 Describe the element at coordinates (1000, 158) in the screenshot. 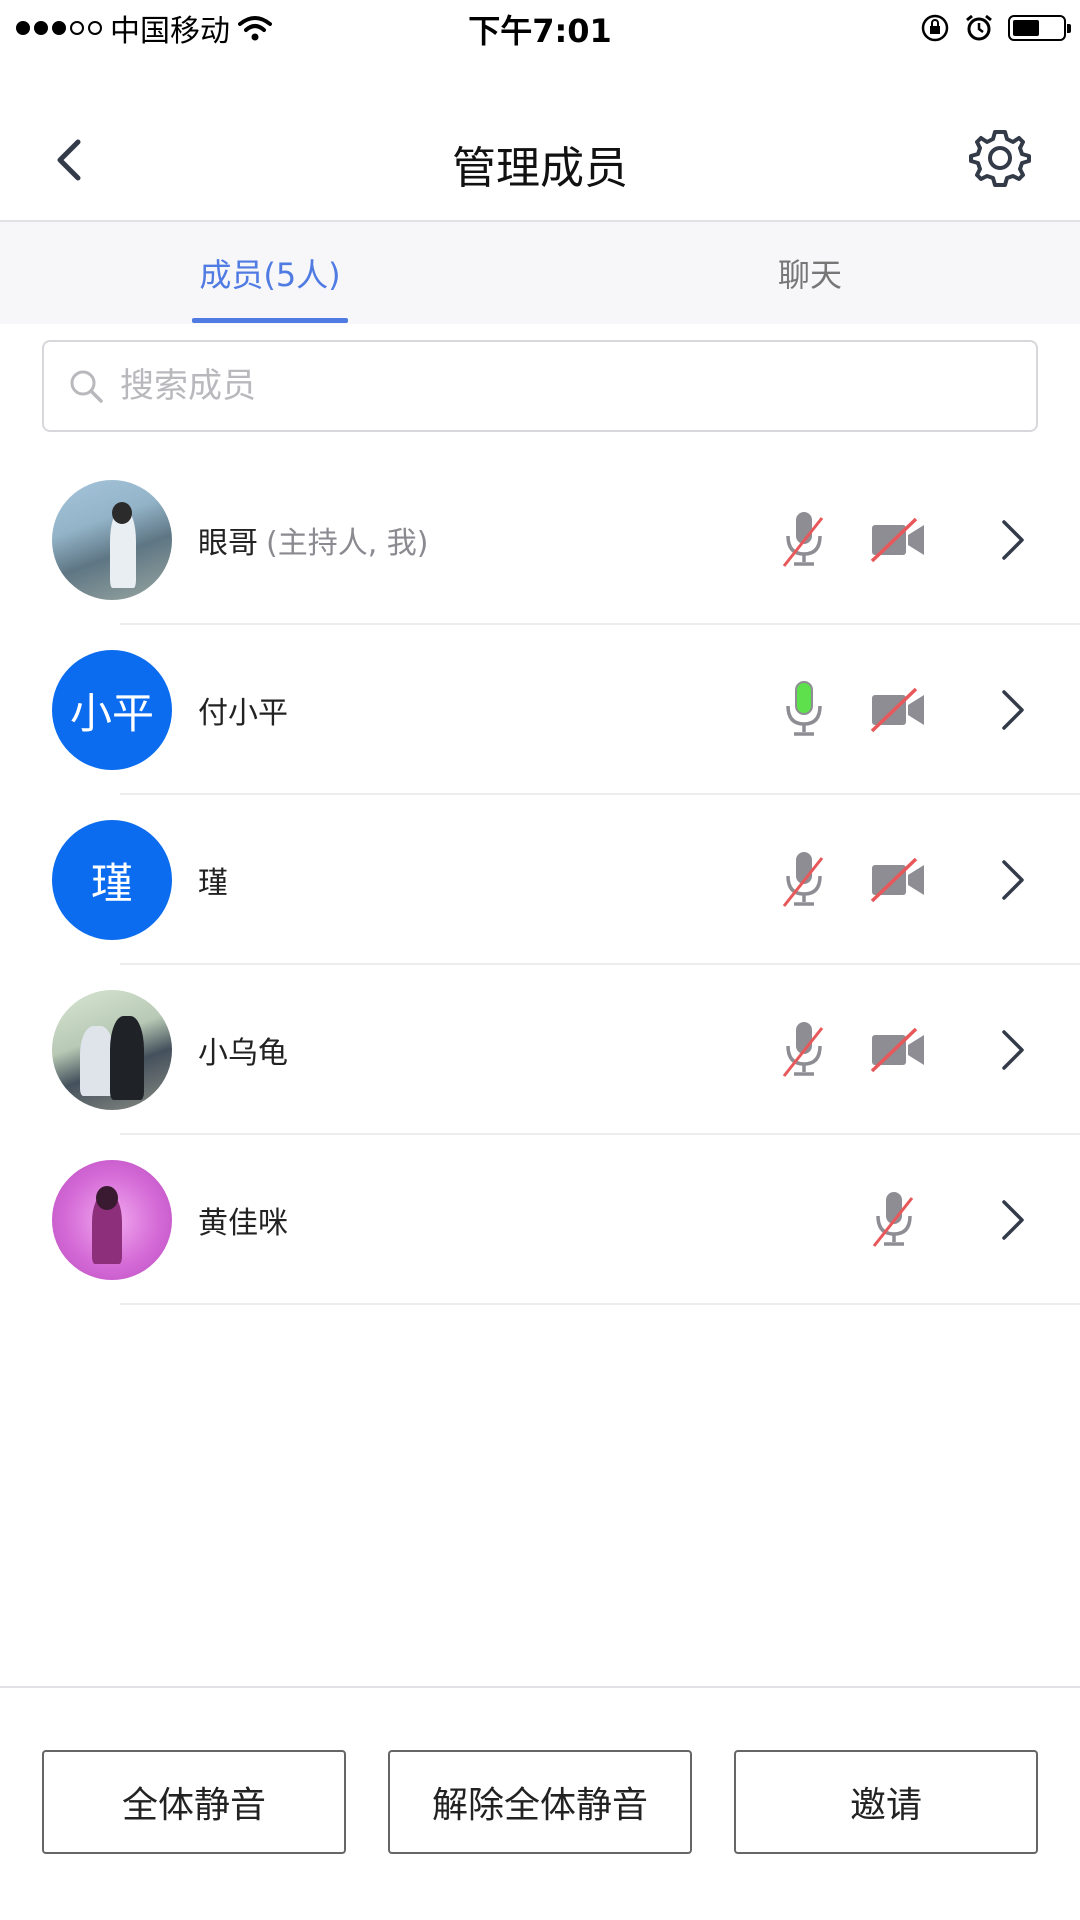

I see `gear-icon` at that location.